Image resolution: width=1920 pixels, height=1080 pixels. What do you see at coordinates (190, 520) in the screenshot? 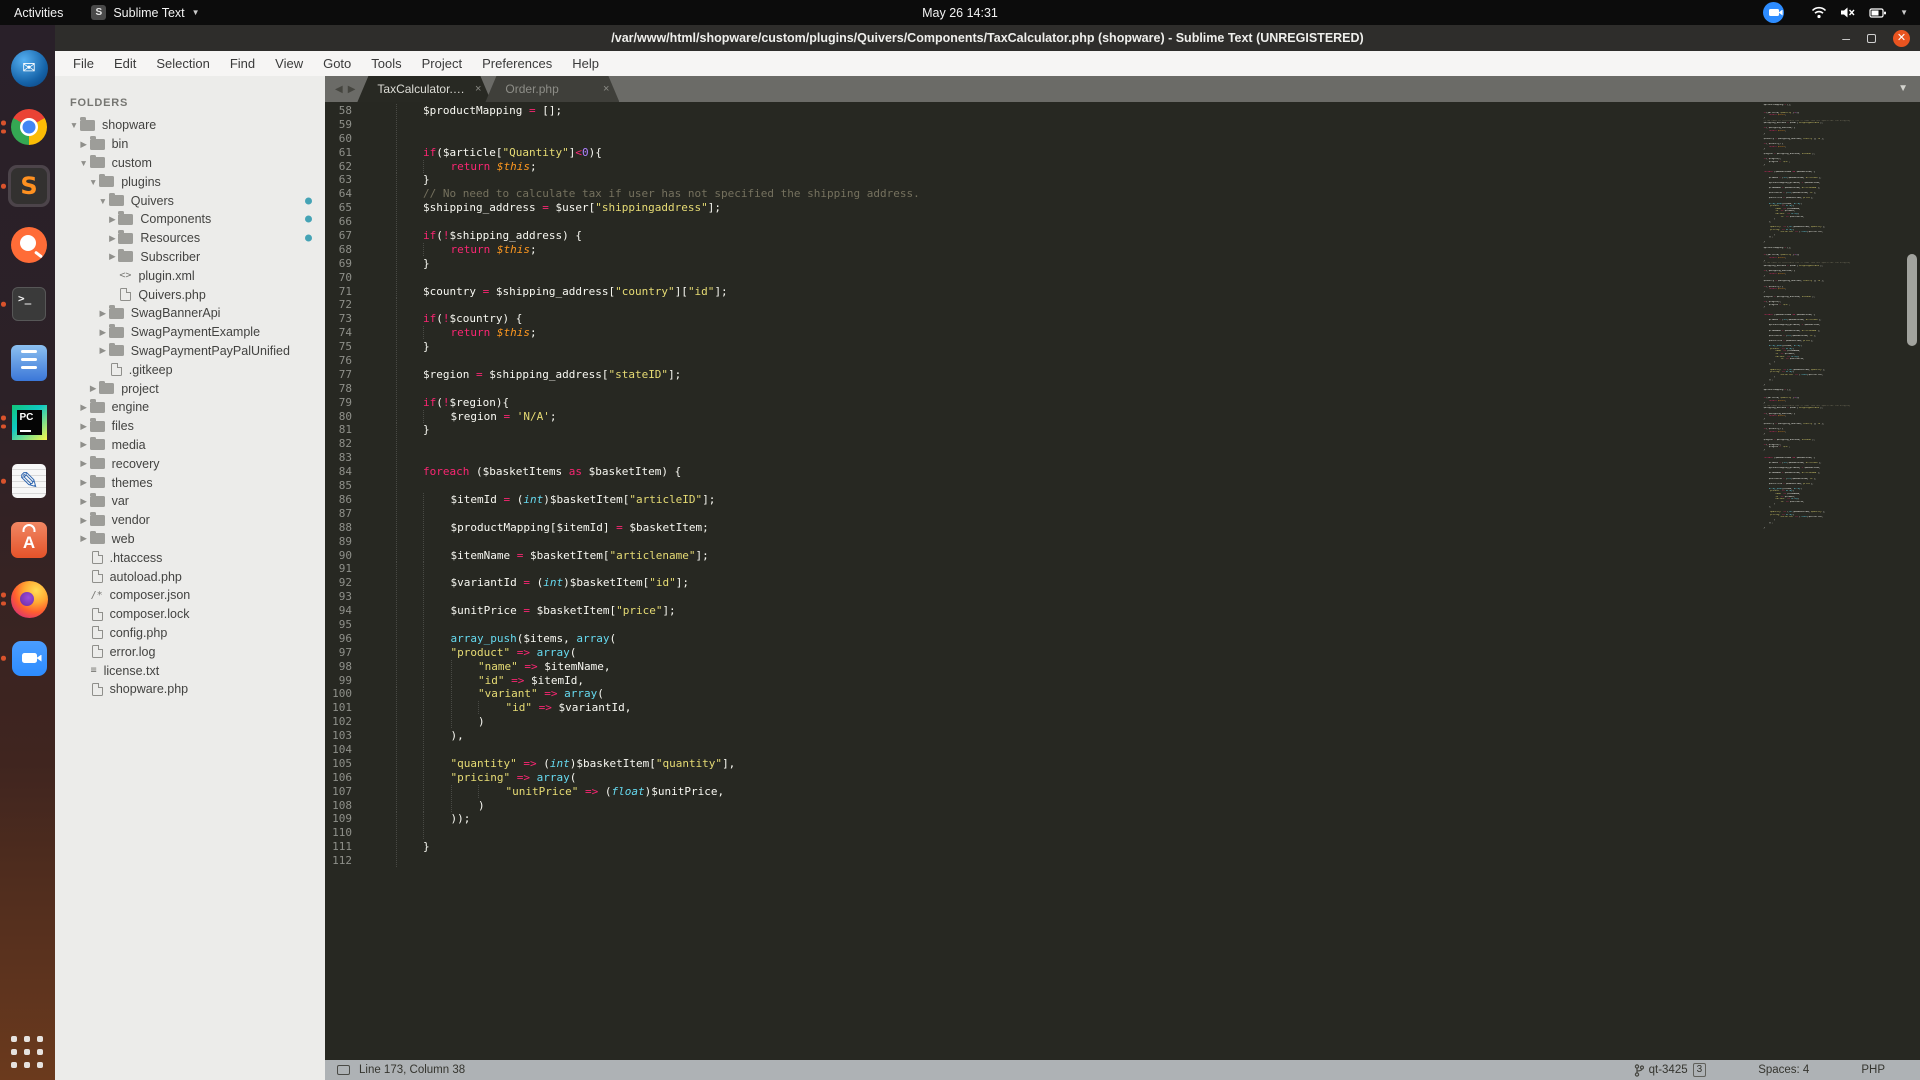
I see `tree-item-vendor: ▶ vendor` at bounding box center [190, 520].